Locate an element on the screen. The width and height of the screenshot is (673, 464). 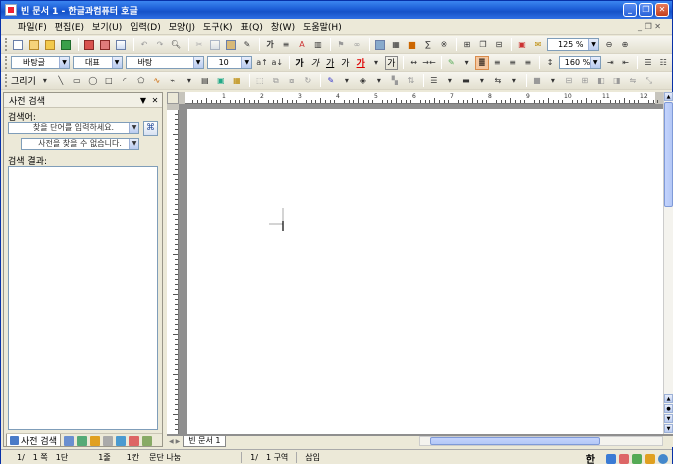
arrange-icon: ⇅ is located at coordinates (411, 81).